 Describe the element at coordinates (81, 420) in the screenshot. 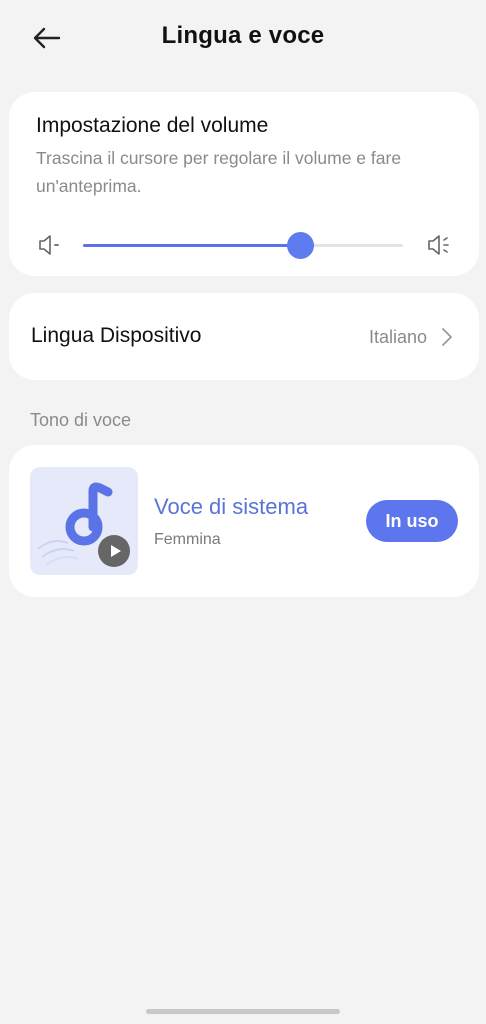

I see `voice-tone-section-label: Tono di voce` at that location.